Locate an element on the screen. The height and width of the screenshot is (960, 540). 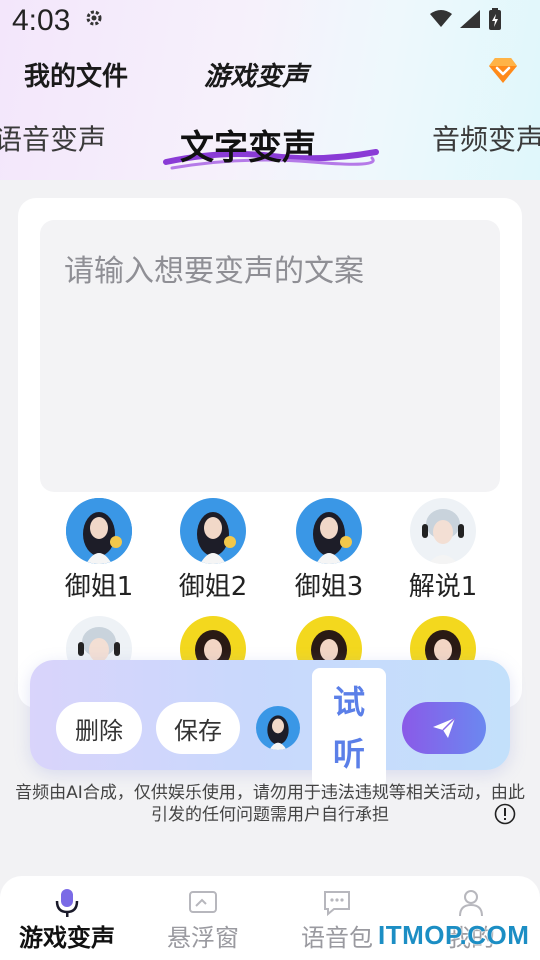
voice-label: 御姐1 is located at coordinates (99, 587).